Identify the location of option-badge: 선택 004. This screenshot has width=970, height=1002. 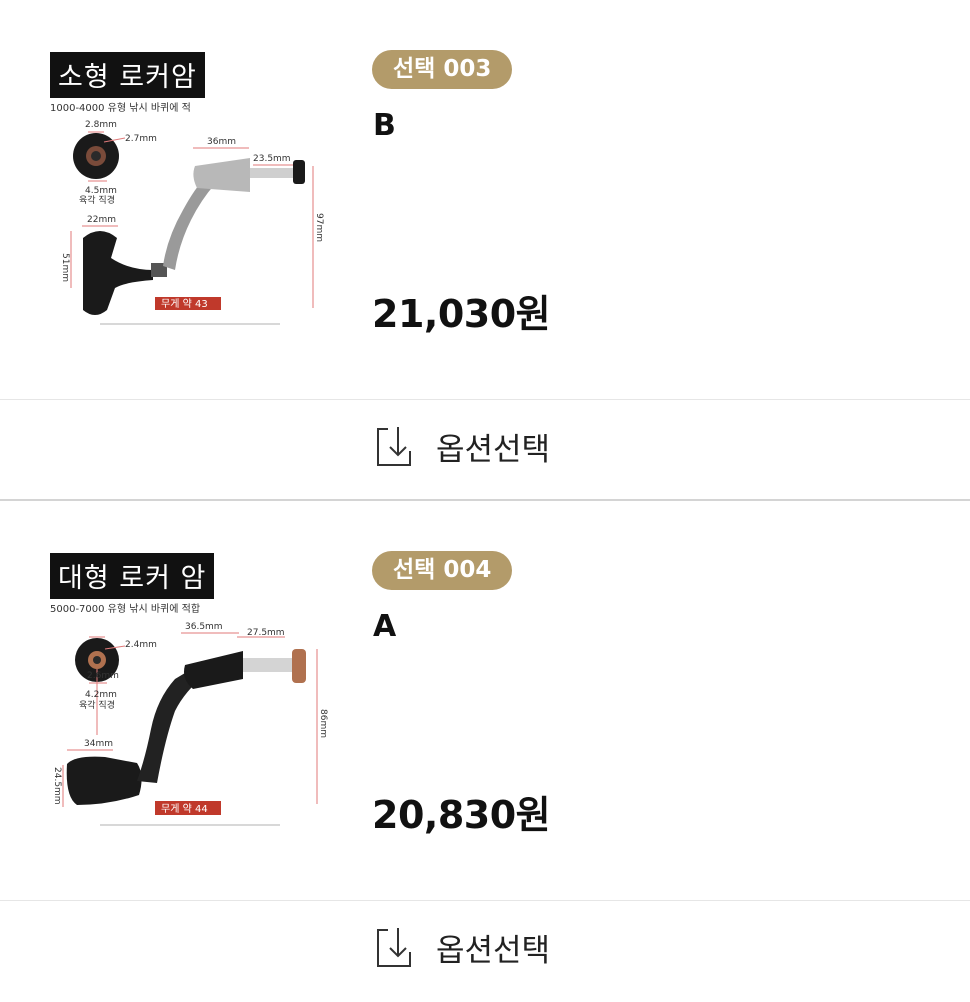
(442, 570).